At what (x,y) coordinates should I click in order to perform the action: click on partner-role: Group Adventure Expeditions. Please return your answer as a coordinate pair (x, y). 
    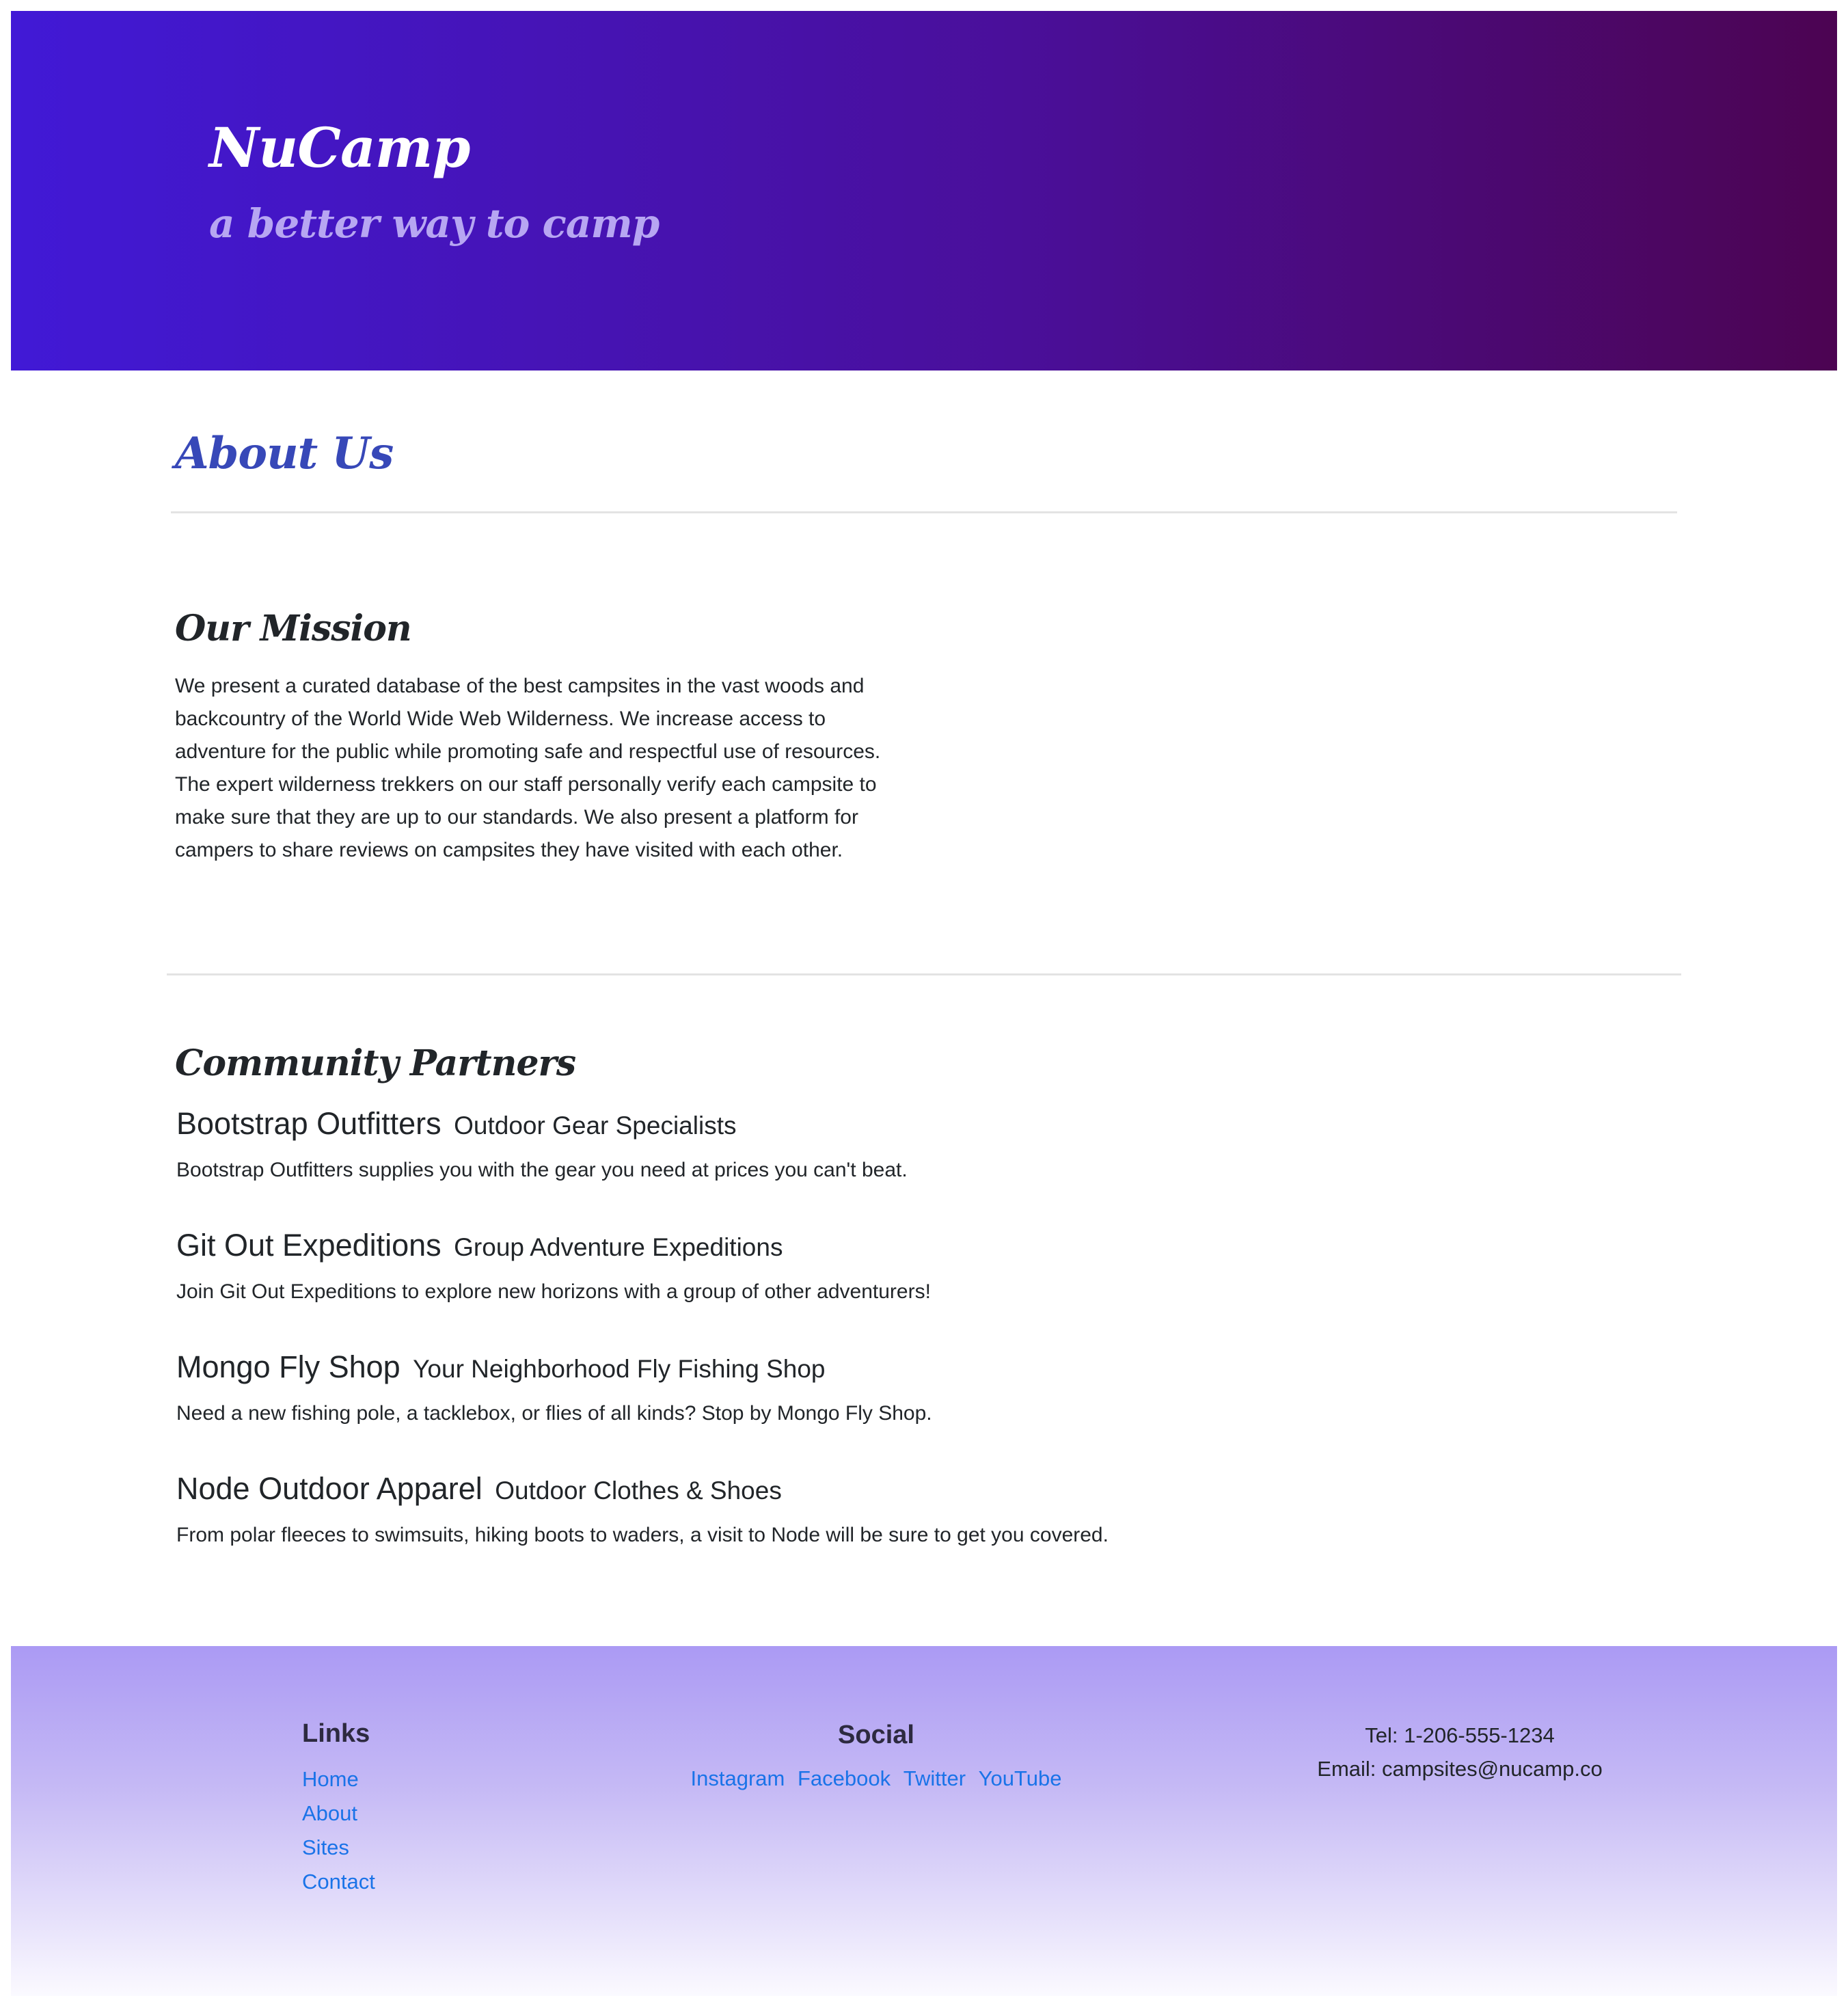
    Looking at the image, I should click on (618, 1247).